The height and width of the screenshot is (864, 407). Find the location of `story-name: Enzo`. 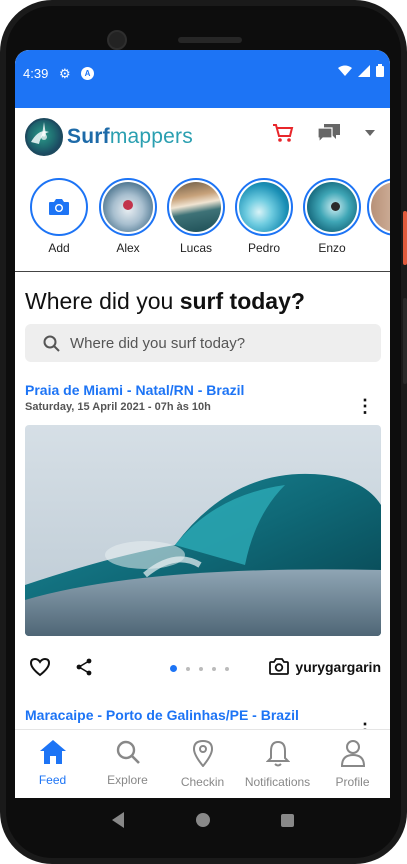

story-name: Enzo is located at coordinates (332, 248).